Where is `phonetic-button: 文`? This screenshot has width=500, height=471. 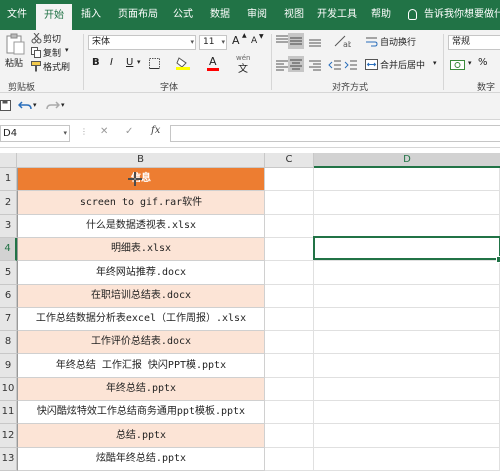 phonetic-button: 文 is located at coordinates (243, 67).